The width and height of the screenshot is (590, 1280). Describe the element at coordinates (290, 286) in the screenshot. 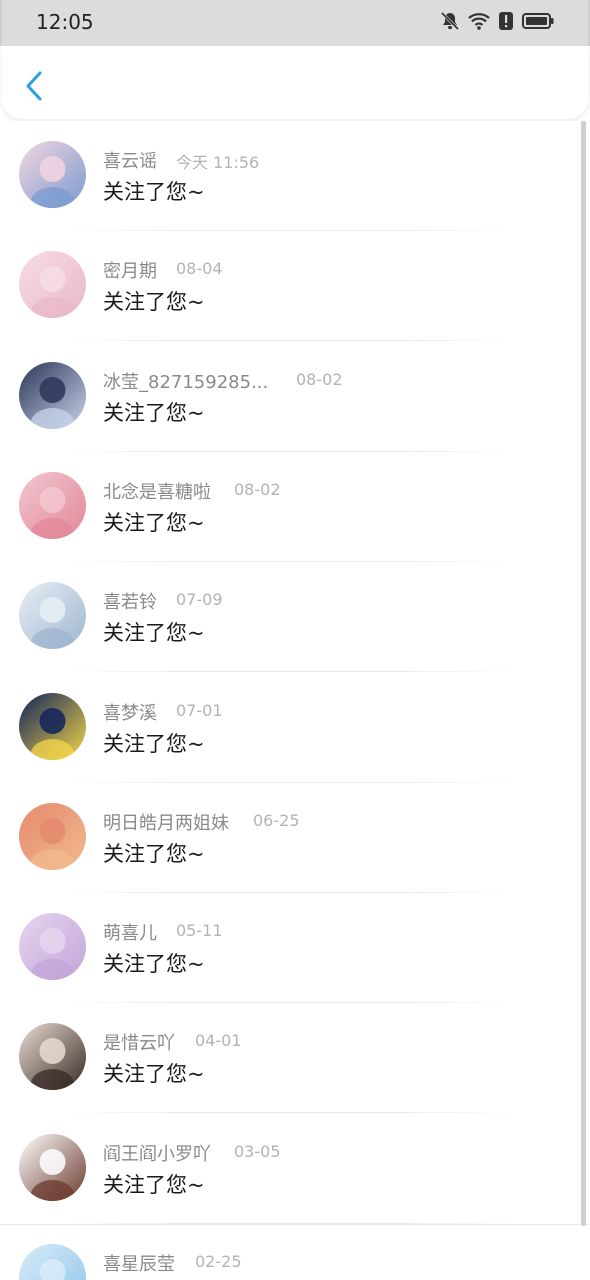

I see `notification-item: 密月期 08-04 关注了您~` at that location.